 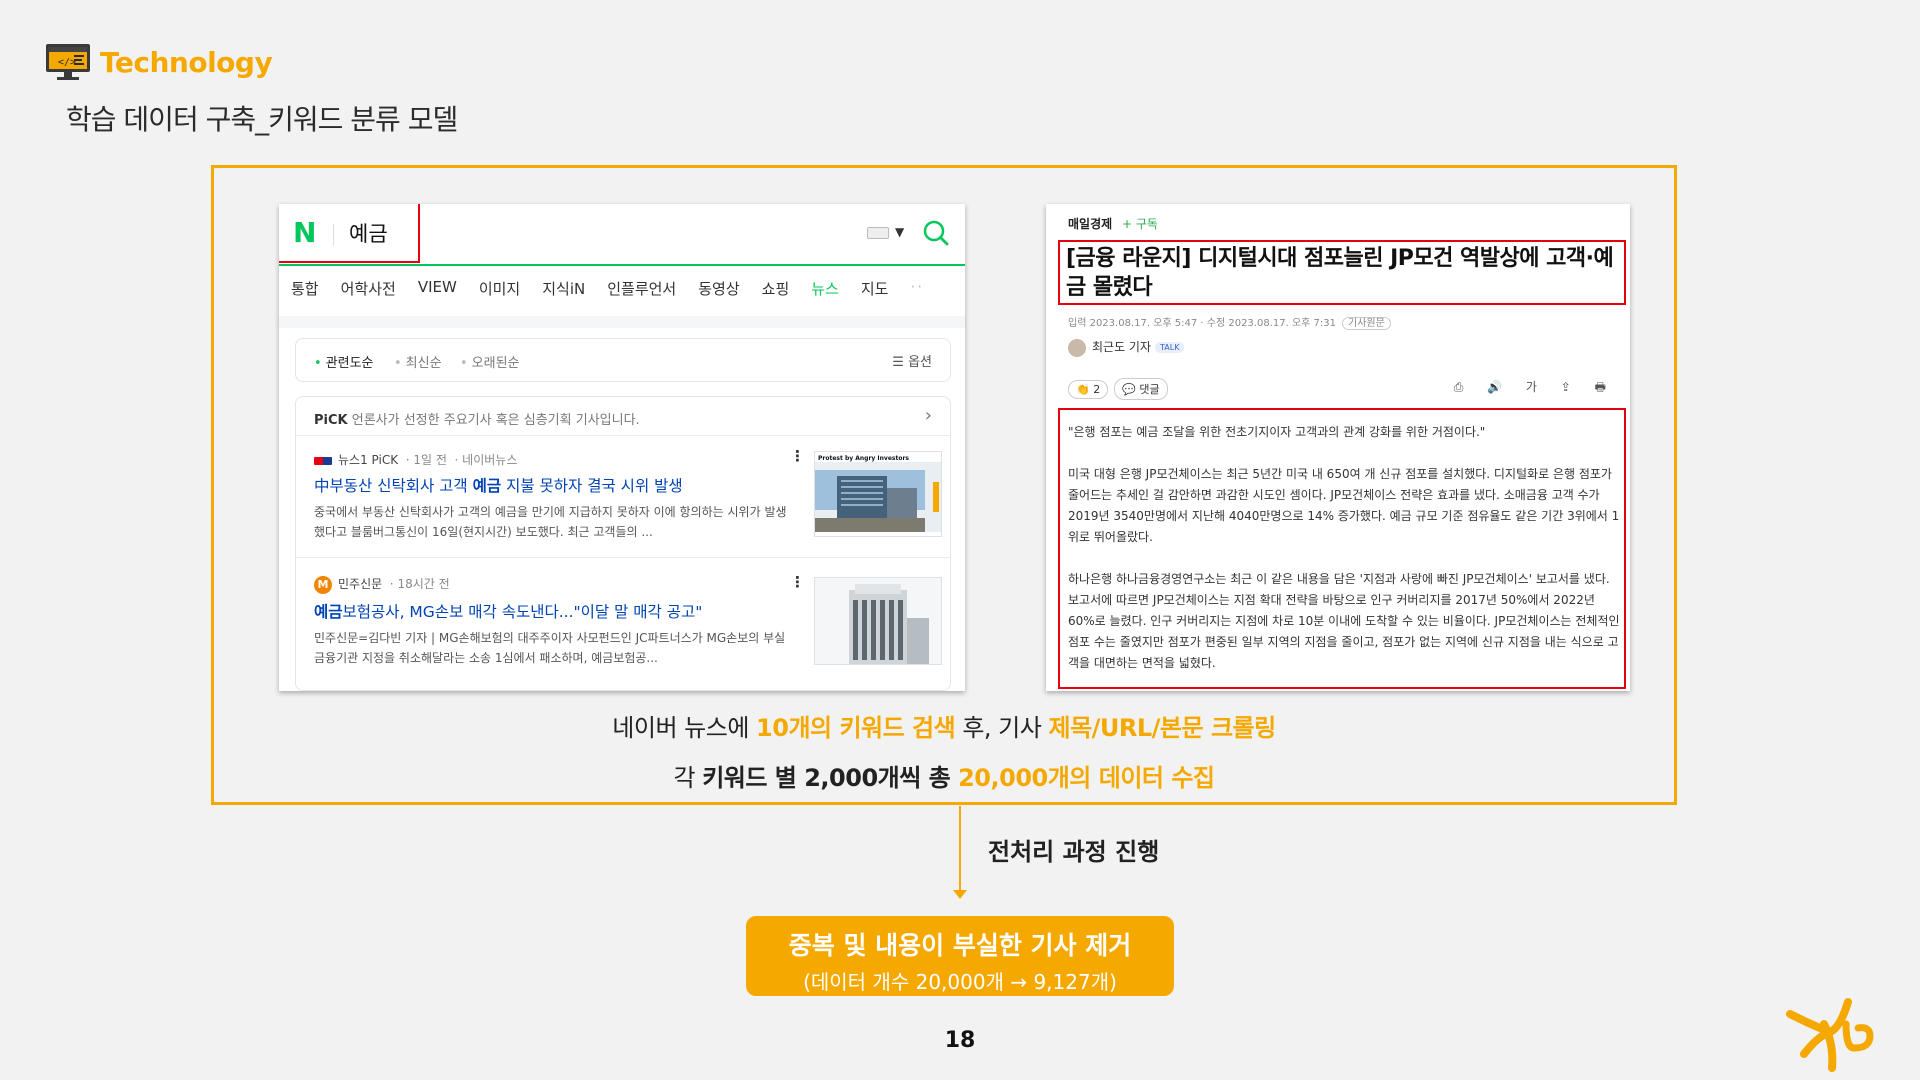 I want to click on kb-logo-icon, so click(x=1830, y=1035).